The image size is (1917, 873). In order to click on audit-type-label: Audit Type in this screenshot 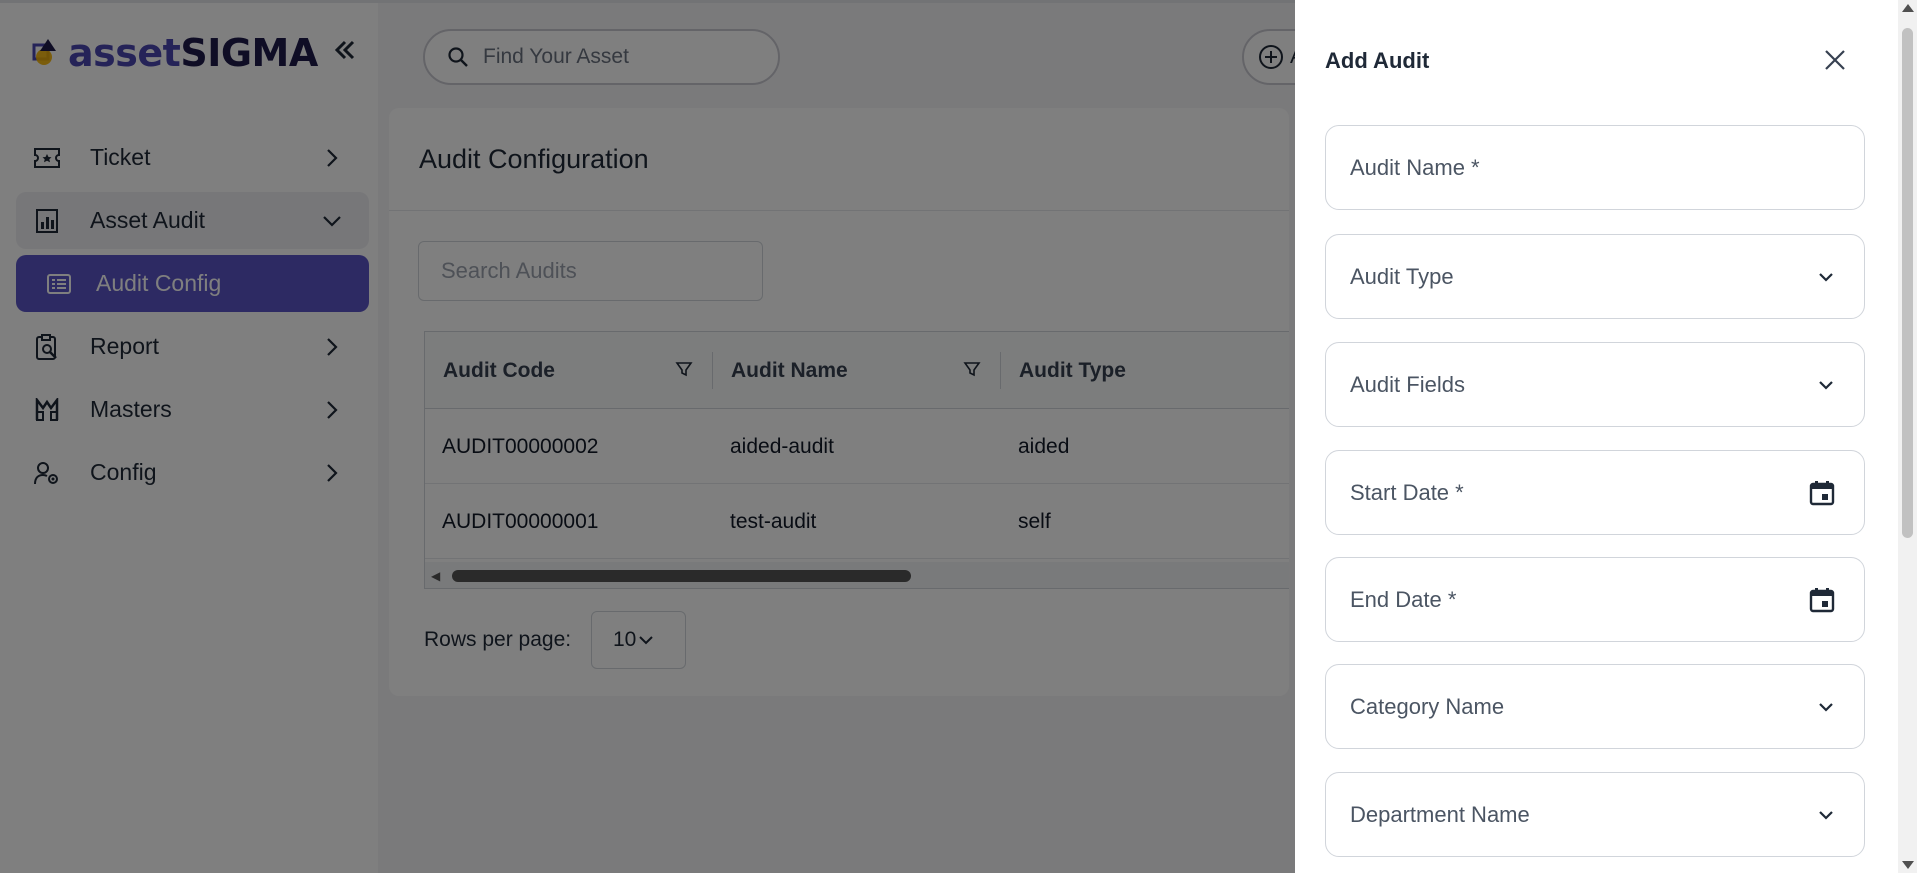, I will do `click(1402, 276)`.